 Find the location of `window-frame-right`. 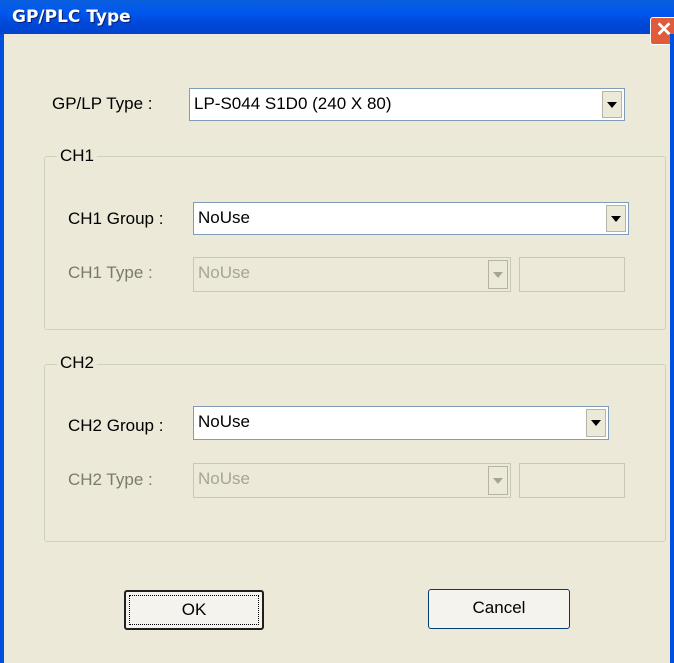

window-frame-right is located at coordinates (672, 348).